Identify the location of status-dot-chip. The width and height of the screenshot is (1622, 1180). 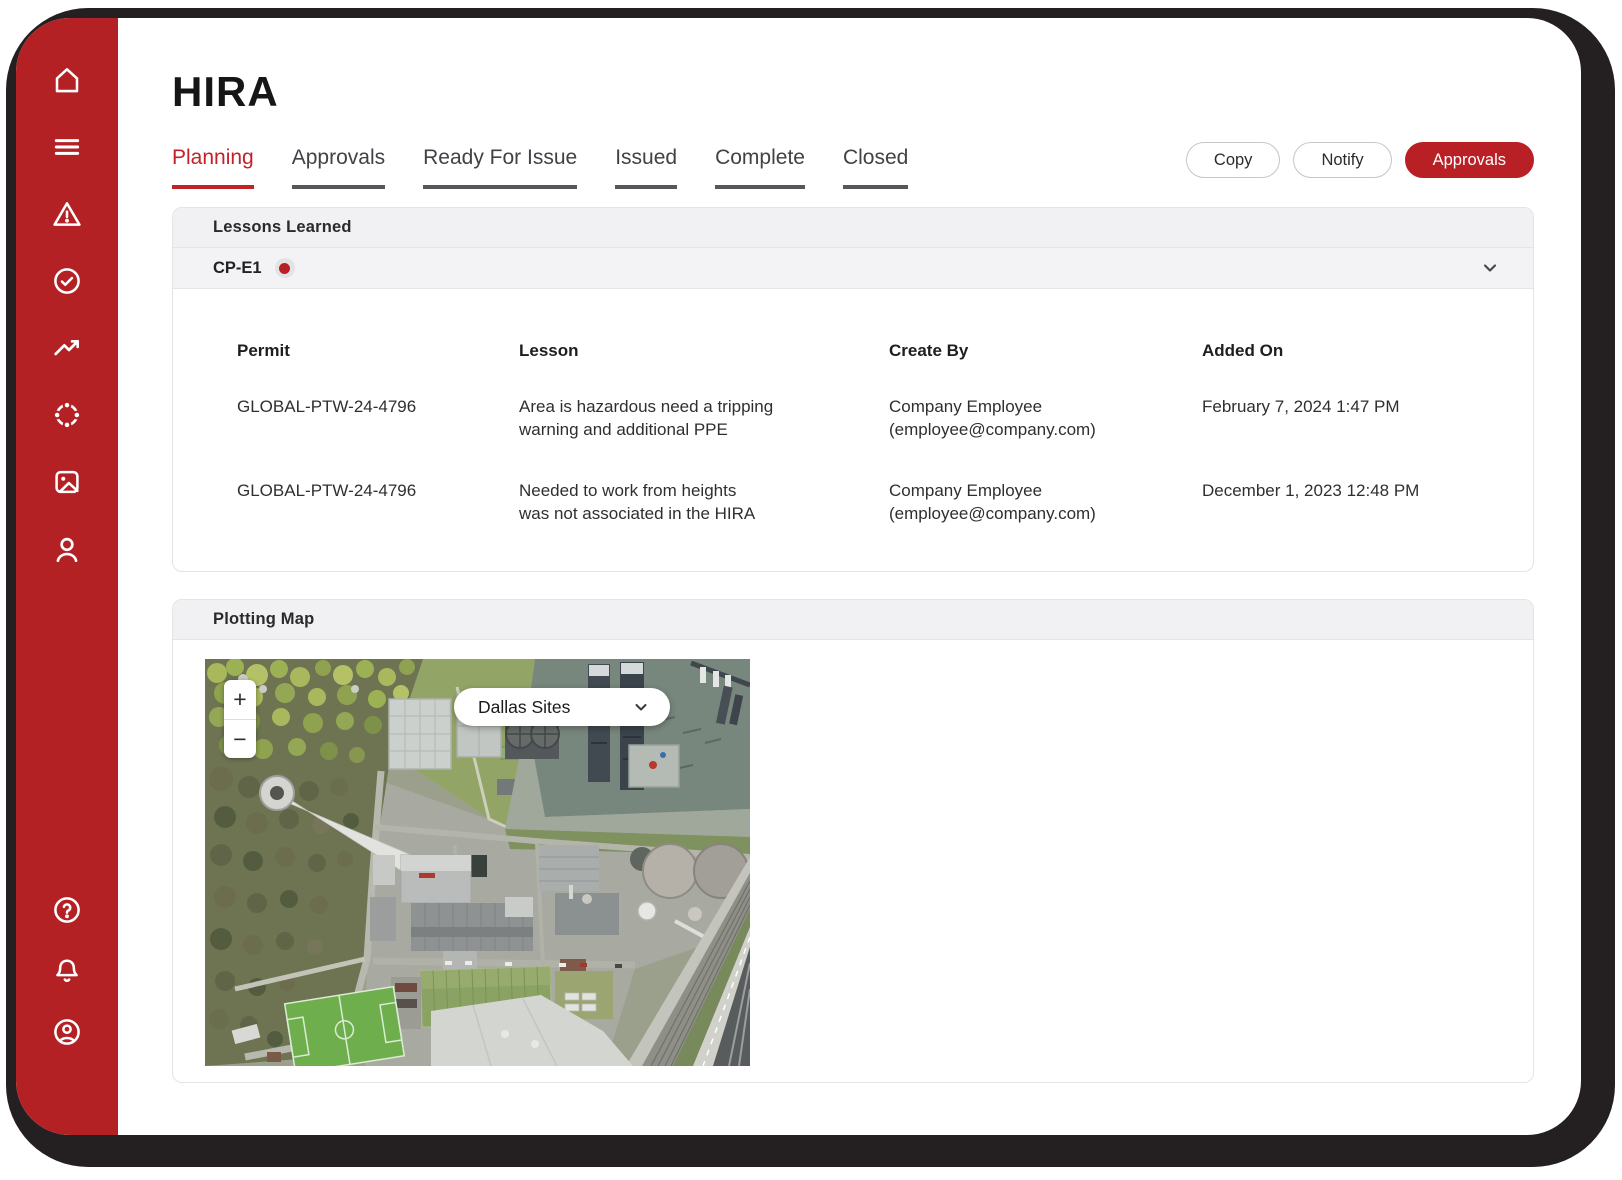
(284, 268).